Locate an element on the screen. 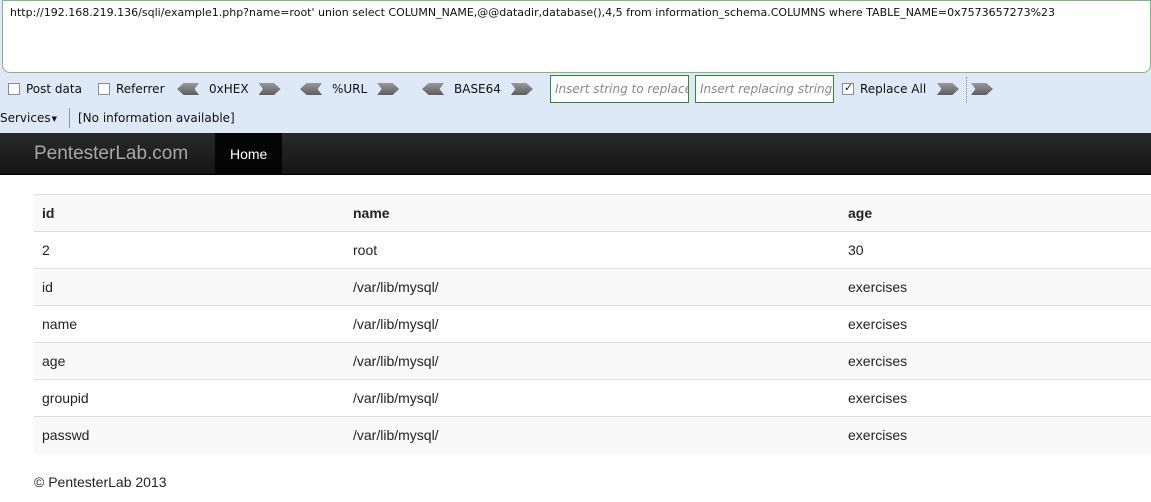 The image size is (1151, 502). services-row: Services▼ [No information available] is located at coordinates (575, 118).